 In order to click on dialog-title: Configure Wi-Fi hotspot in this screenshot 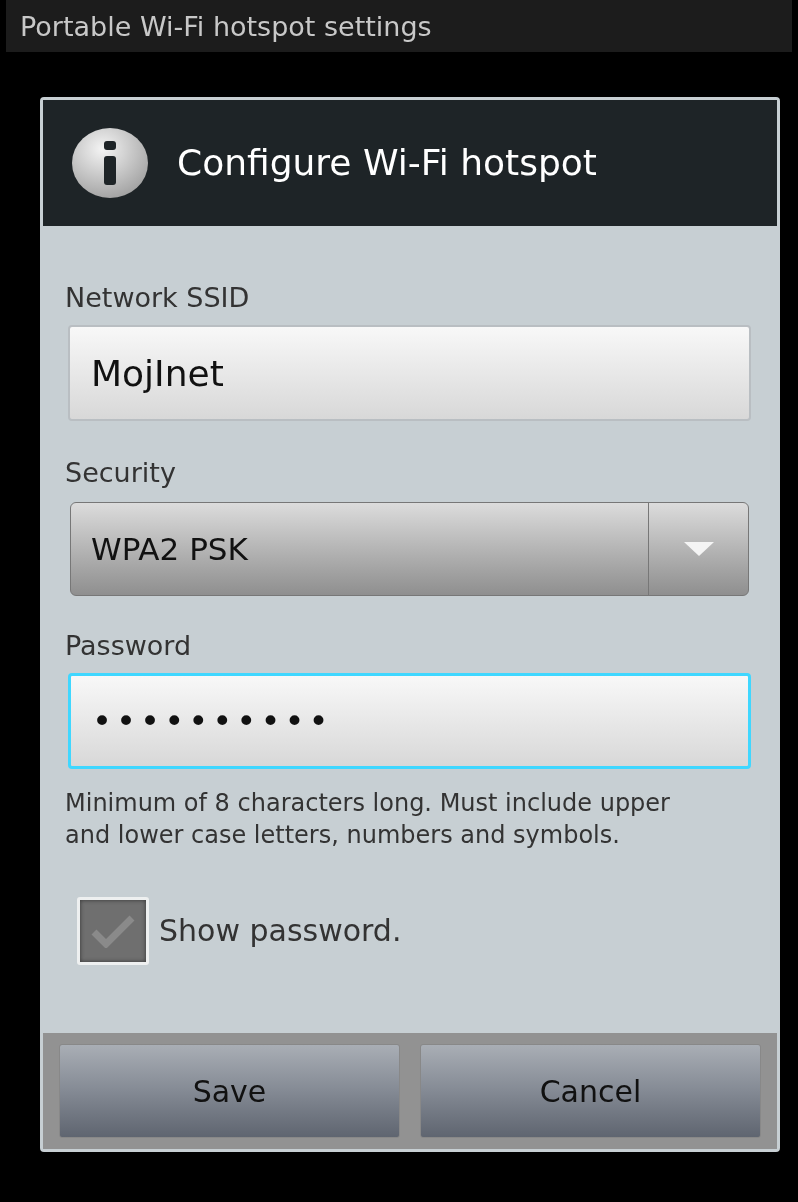, I will do `click(387, 163)`.